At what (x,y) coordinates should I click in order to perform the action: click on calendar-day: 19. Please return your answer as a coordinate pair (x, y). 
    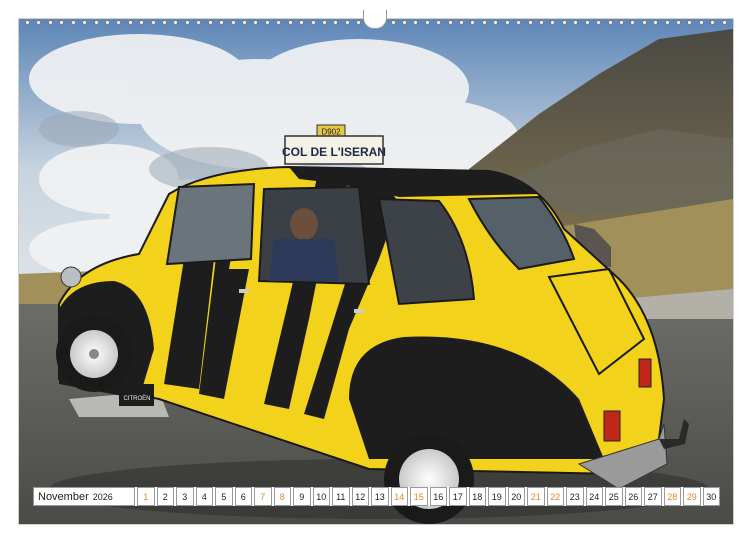
    Looking at the image, I should click on (497, 496).